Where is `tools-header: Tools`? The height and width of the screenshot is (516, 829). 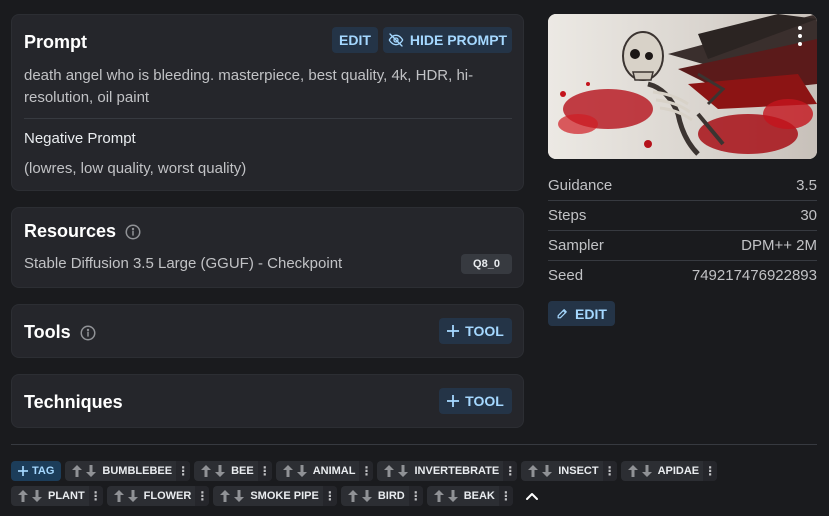
tools-header: Tools is located at coordinates (60, 332).